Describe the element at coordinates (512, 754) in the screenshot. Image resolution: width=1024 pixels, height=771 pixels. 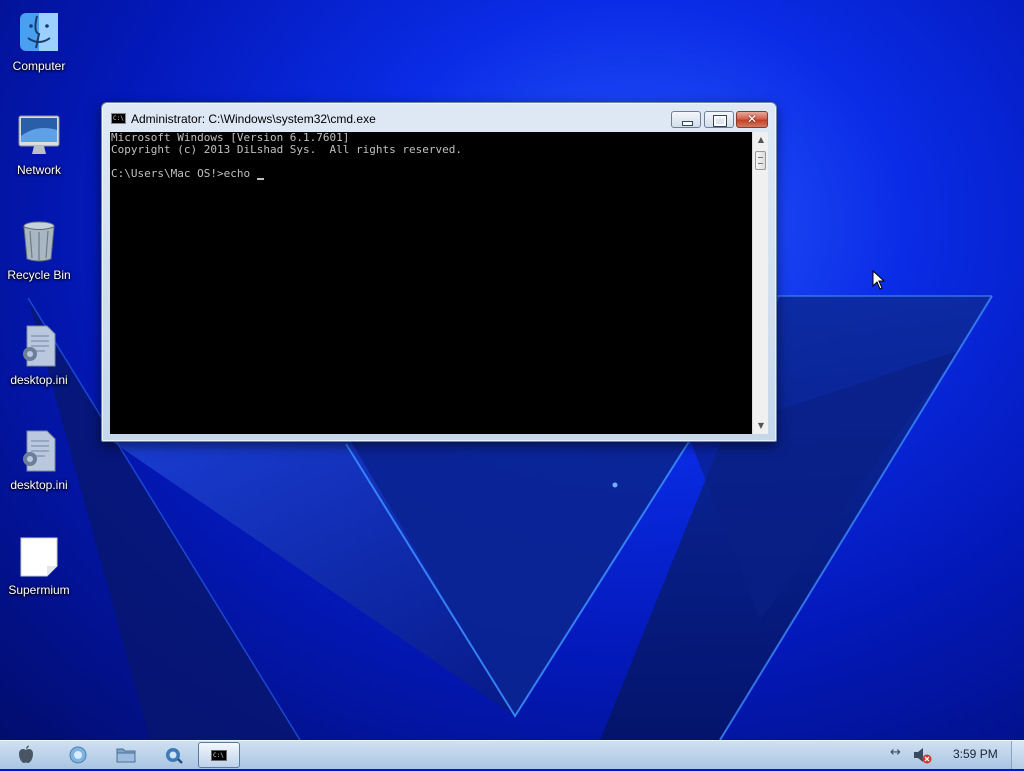
I see `taskbar: C:\ ↔ 3:59 PM` at that location.